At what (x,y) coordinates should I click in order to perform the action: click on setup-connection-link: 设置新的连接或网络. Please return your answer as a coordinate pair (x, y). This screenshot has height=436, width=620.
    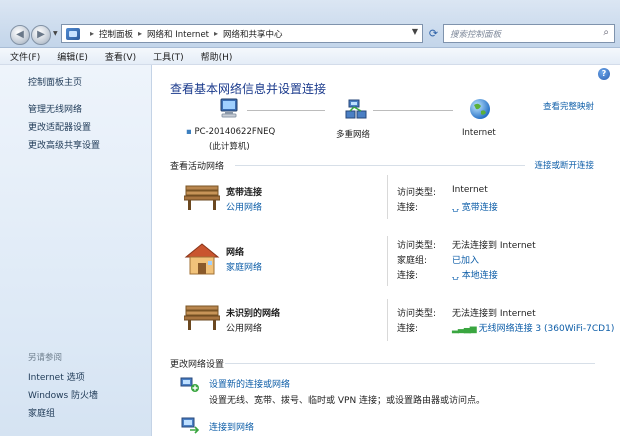
    Looking at the image, I should click on (249, 383).